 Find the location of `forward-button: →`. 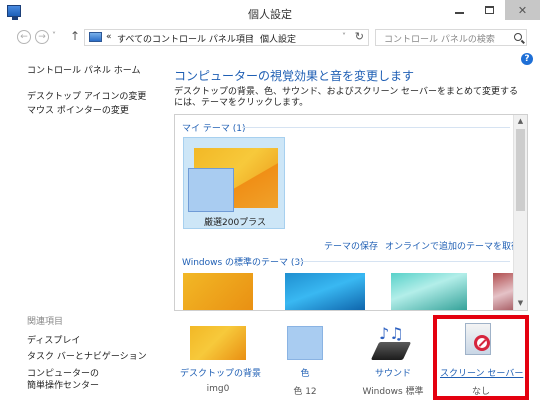

forward-button: → is located at coordinates (42, 37).